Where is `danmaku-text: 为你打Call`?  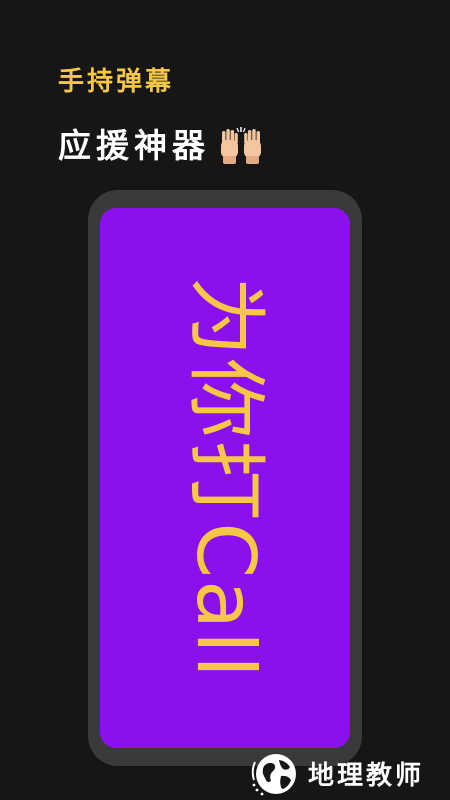 danmaku-text: 为你打Call is located at coordinates (225, 478).